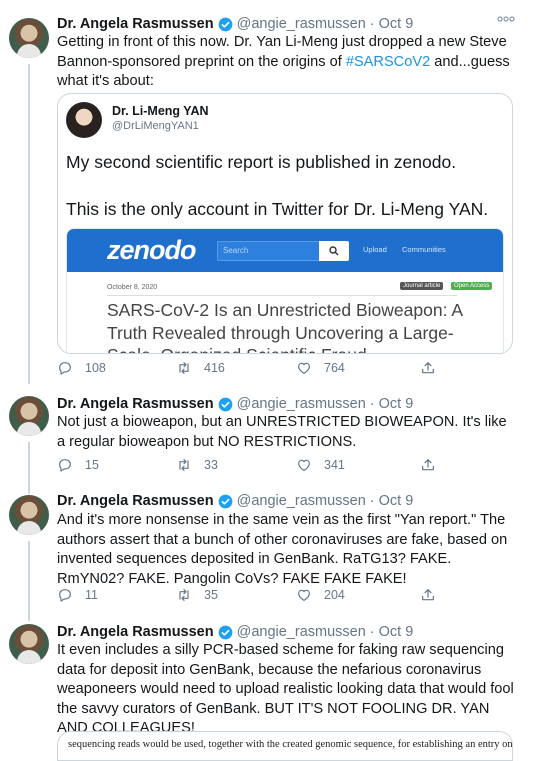  What do you see at coordinates (214, 368) in the screenshot?
I see `retweet-count: 416` at bounding box center [214, 368].